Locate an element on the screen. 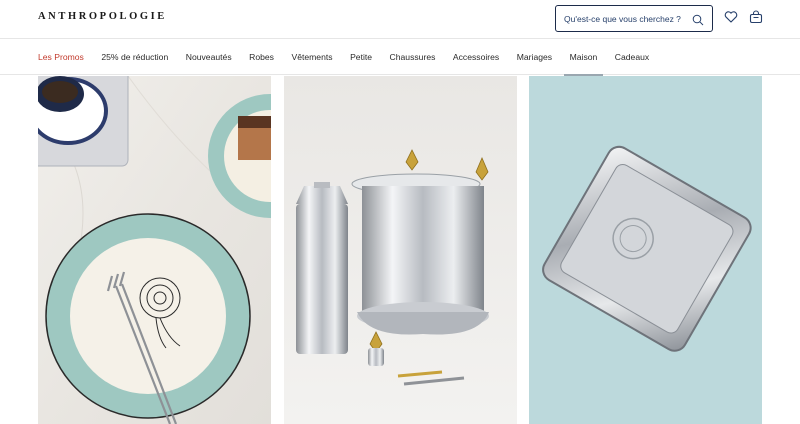  nav-item-dresses: Robes is located at coordinates (261, 57).